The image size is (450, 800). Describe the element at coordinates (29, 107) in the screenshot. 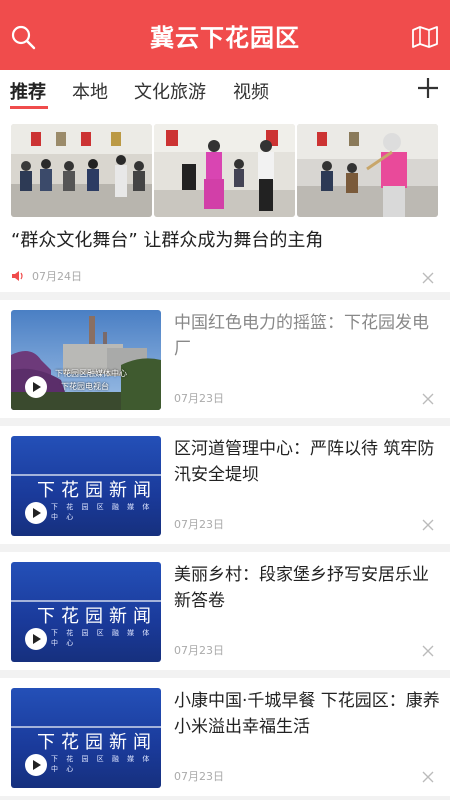

I see `active-tab-indicator` at that location.